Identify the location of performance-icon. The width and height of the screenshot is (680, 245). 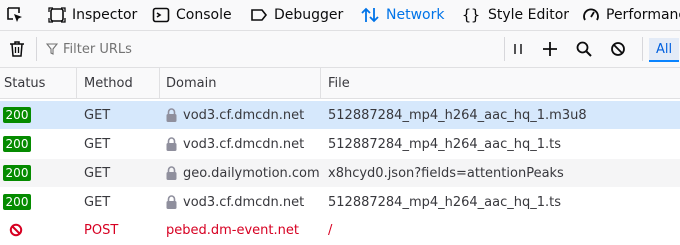
(591, 14).